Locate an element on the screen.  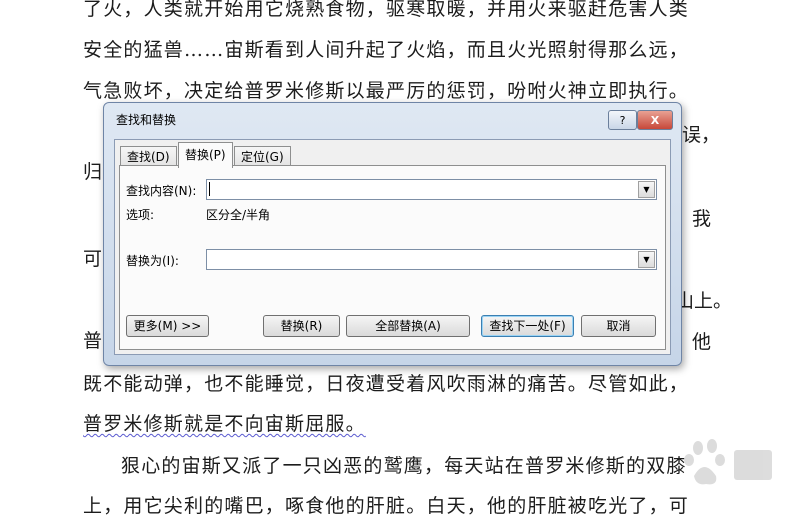
doc-line-6: 狠心的宙斯又派了一只凶恶的鹫鹰，每天站在普罗米修斯的双膝 is located at coordinates (404, 466).